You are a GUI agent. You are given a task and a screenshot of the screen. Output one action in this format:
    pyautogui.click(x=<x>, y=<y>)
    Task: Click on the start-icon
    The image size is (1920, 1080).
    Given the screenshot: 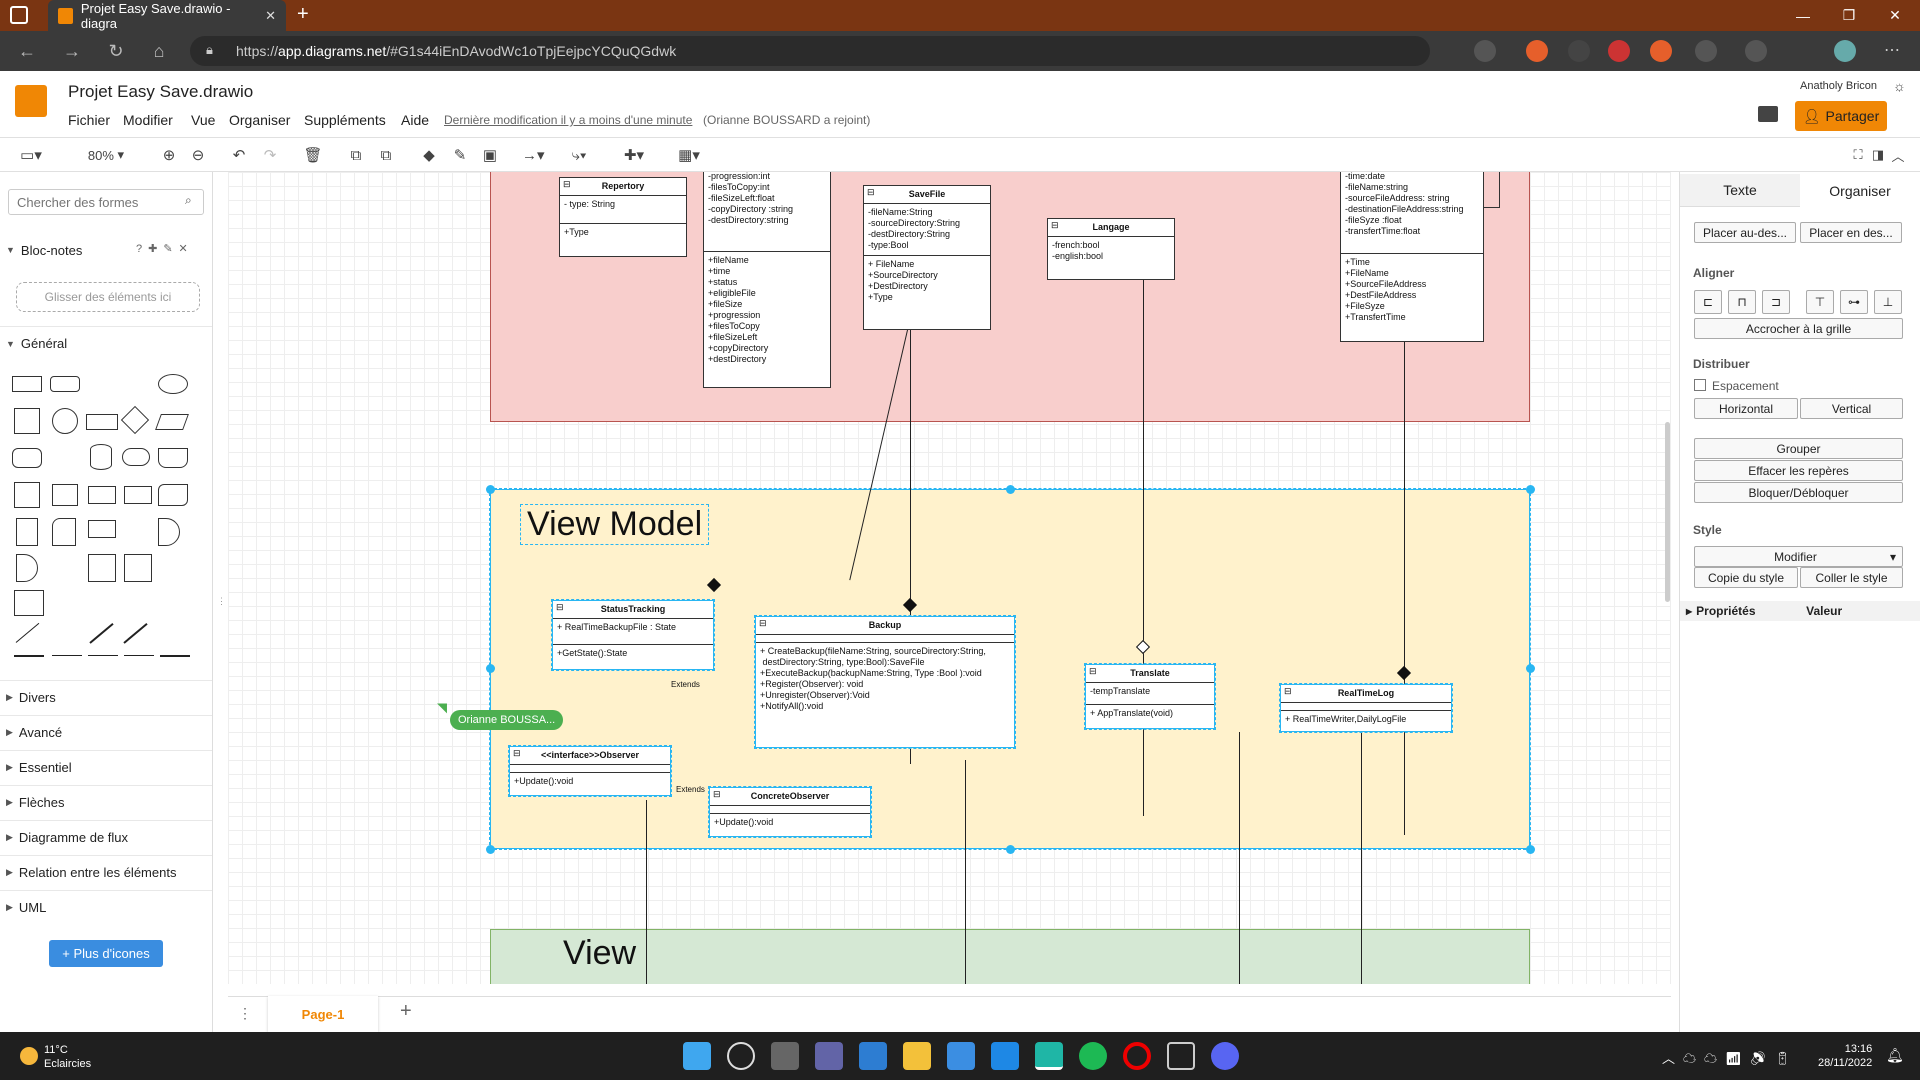 What is the action you would take?
    pyautogui.click(x=697, y=1056)
    